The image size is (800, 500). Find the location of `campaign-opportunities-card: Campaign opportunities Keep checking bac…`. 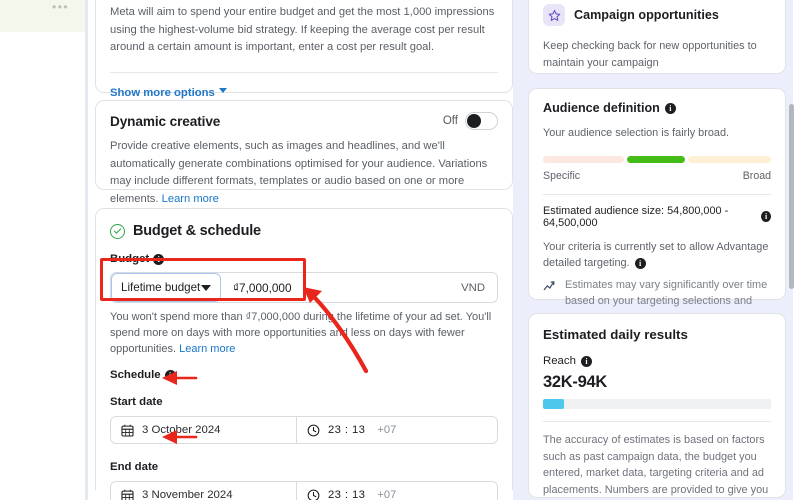

campaign-opportunities-card: Campaign opportunities Keep checking bac… is located at coordinates (657, 37).